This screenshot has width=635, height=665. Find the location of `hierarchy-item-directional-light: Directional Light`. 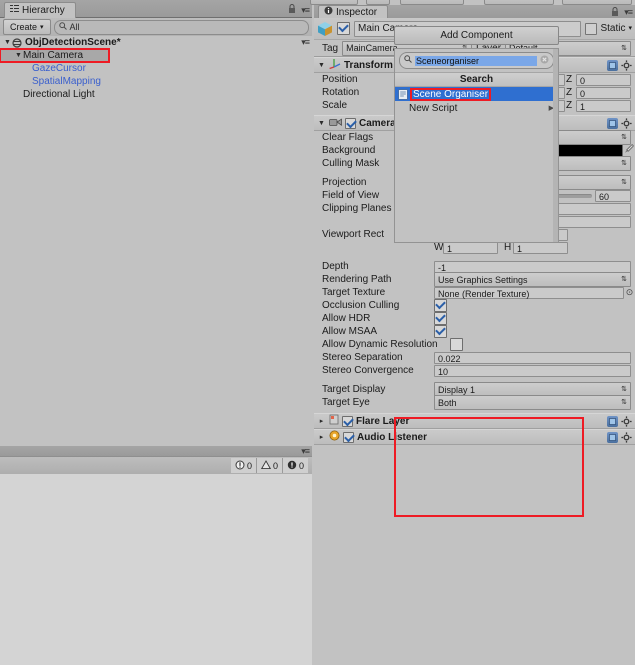

hierarchy-item-directional-light: Directional Light is located at coordinates (156, 94).